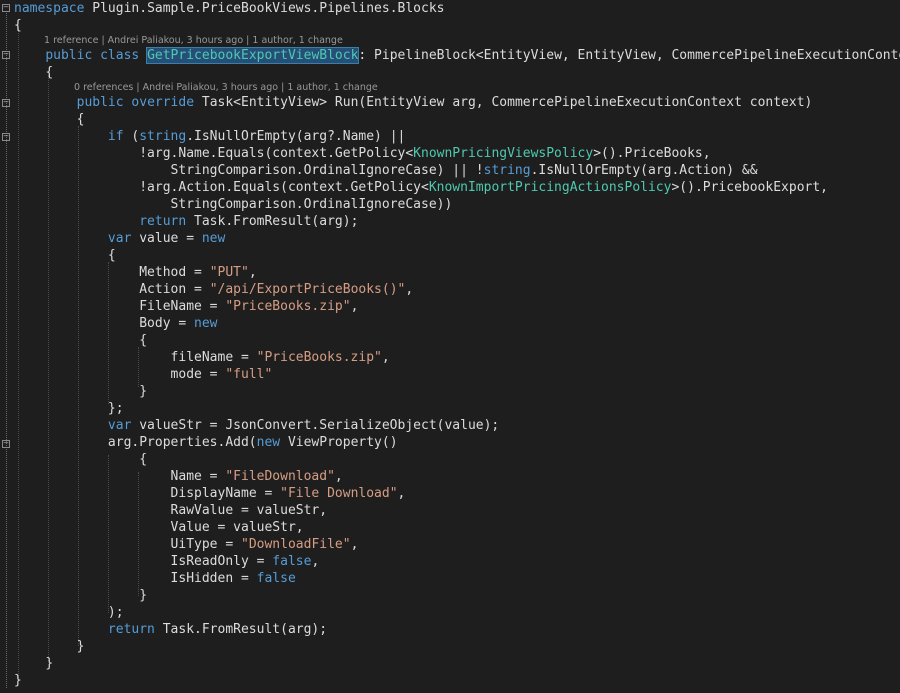 This screenshot has height=693, width=900. What do you see at coordinates (182, 306) in the screenshot?
I see `code-text: FileName =` at bounding box center [182, 306].